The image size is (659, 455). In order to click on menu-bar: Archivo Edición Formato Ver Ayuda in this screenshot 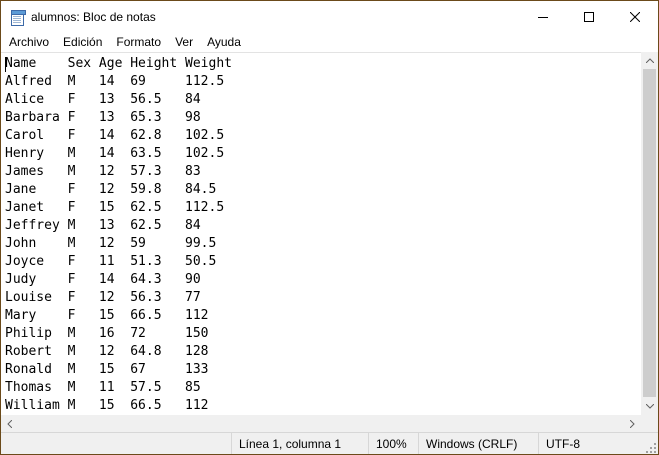, I will do `click(329, 42)`.